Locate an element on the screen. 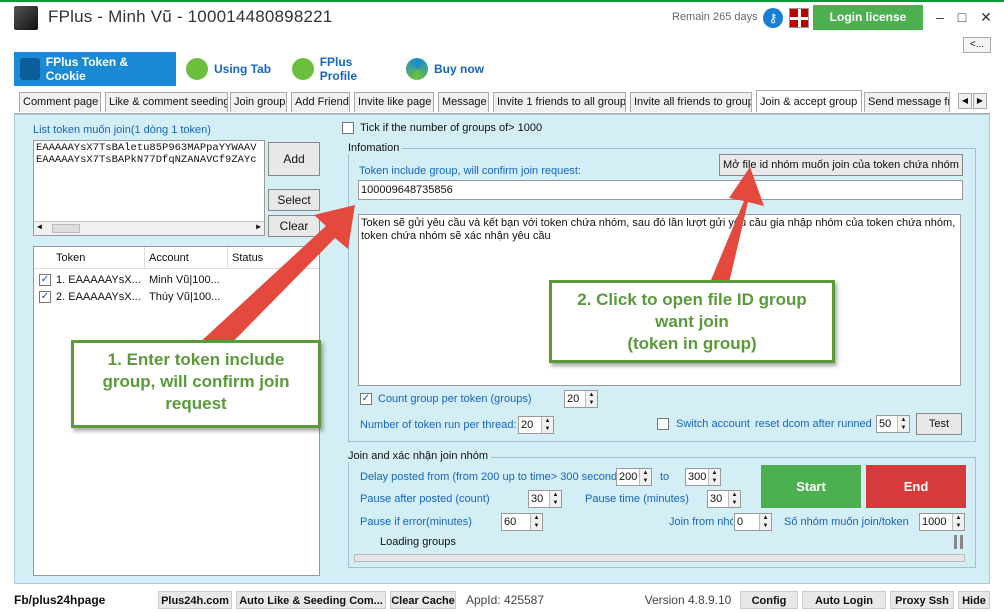 The image size is (1004, 612). callout-line: 1. Enter token include is located at coordinates (196, 359).